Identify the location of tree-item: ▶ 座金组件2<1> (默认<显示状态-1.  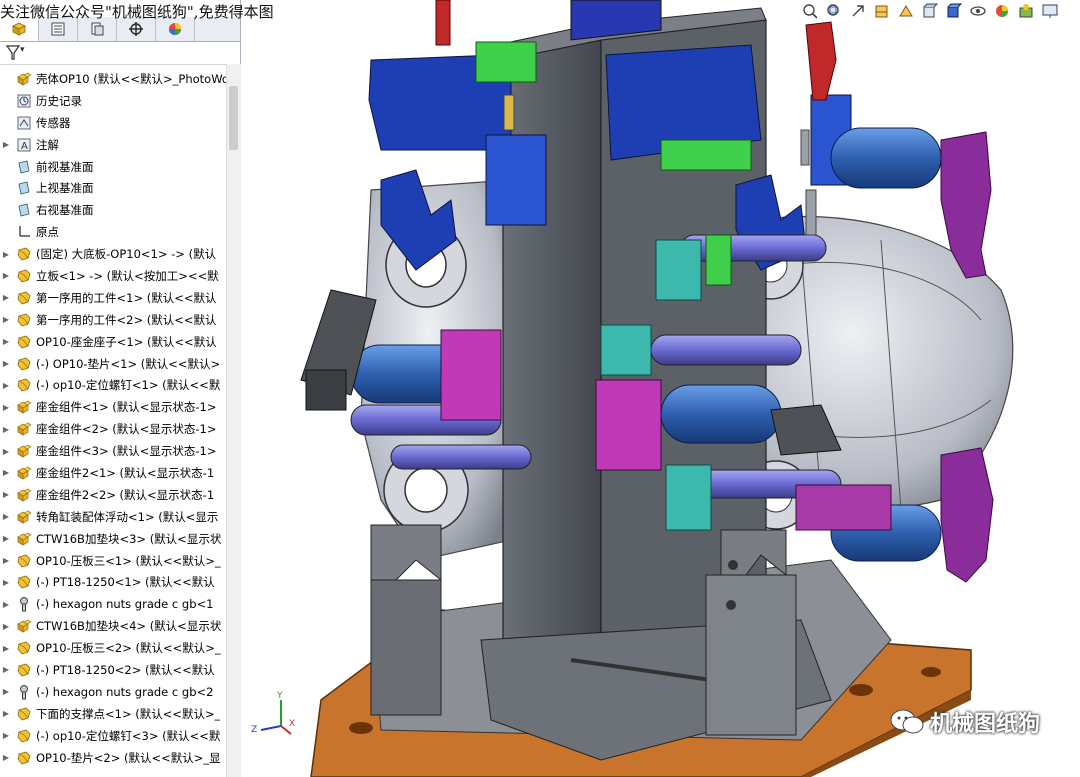
(113, 473).